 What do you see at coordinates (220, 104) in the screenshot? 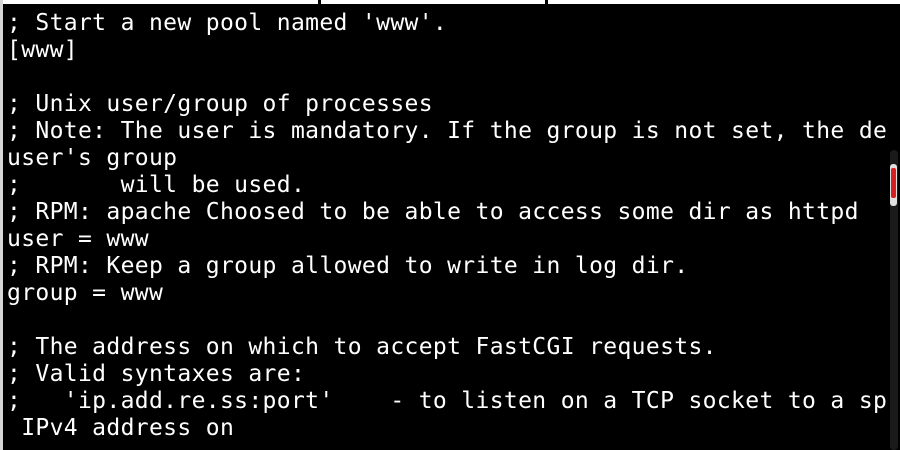
I see `terminal-line: ; Unix user/group of processes` at bounding box center [220, 104].